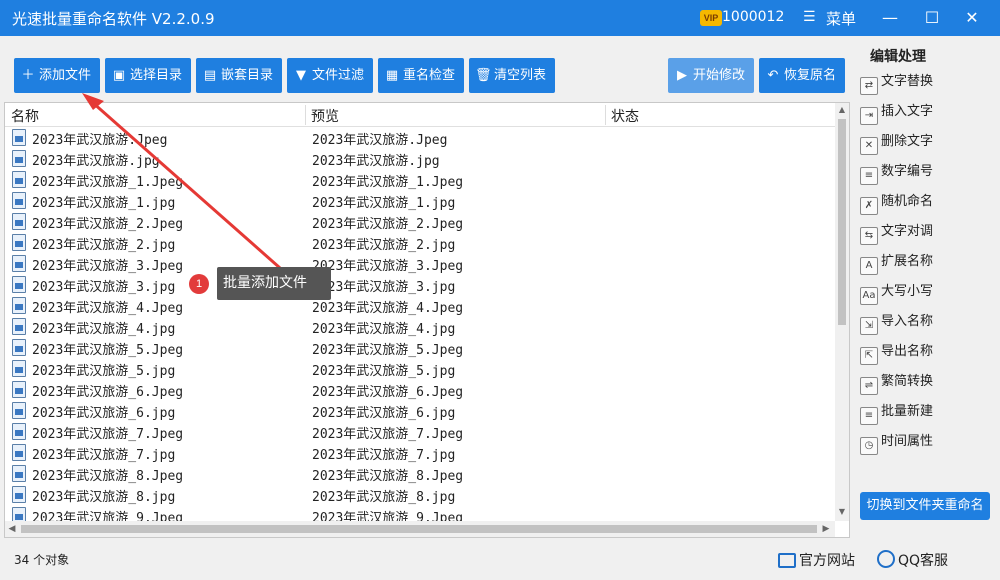 Image resolution: width=1000 pixels, height=580 pixels. Describe the element at coordinates (247, 75) in the screenshot. I see `nested-directory-label: 嵌套目录` at that location.